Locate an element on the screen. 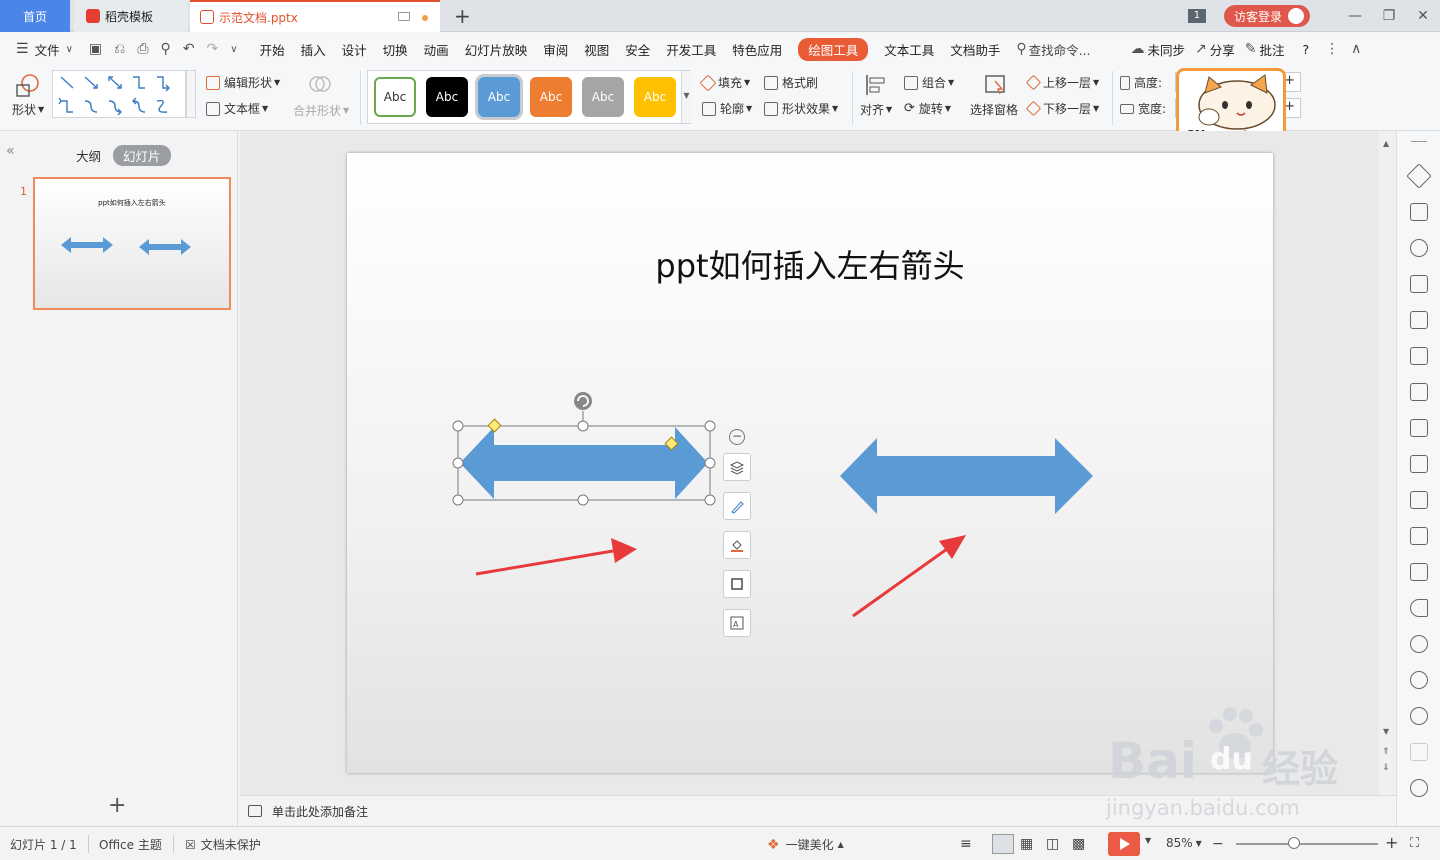 This screenshot has width=1440, height=860. location-icon is located at coordinates (1419, 788).